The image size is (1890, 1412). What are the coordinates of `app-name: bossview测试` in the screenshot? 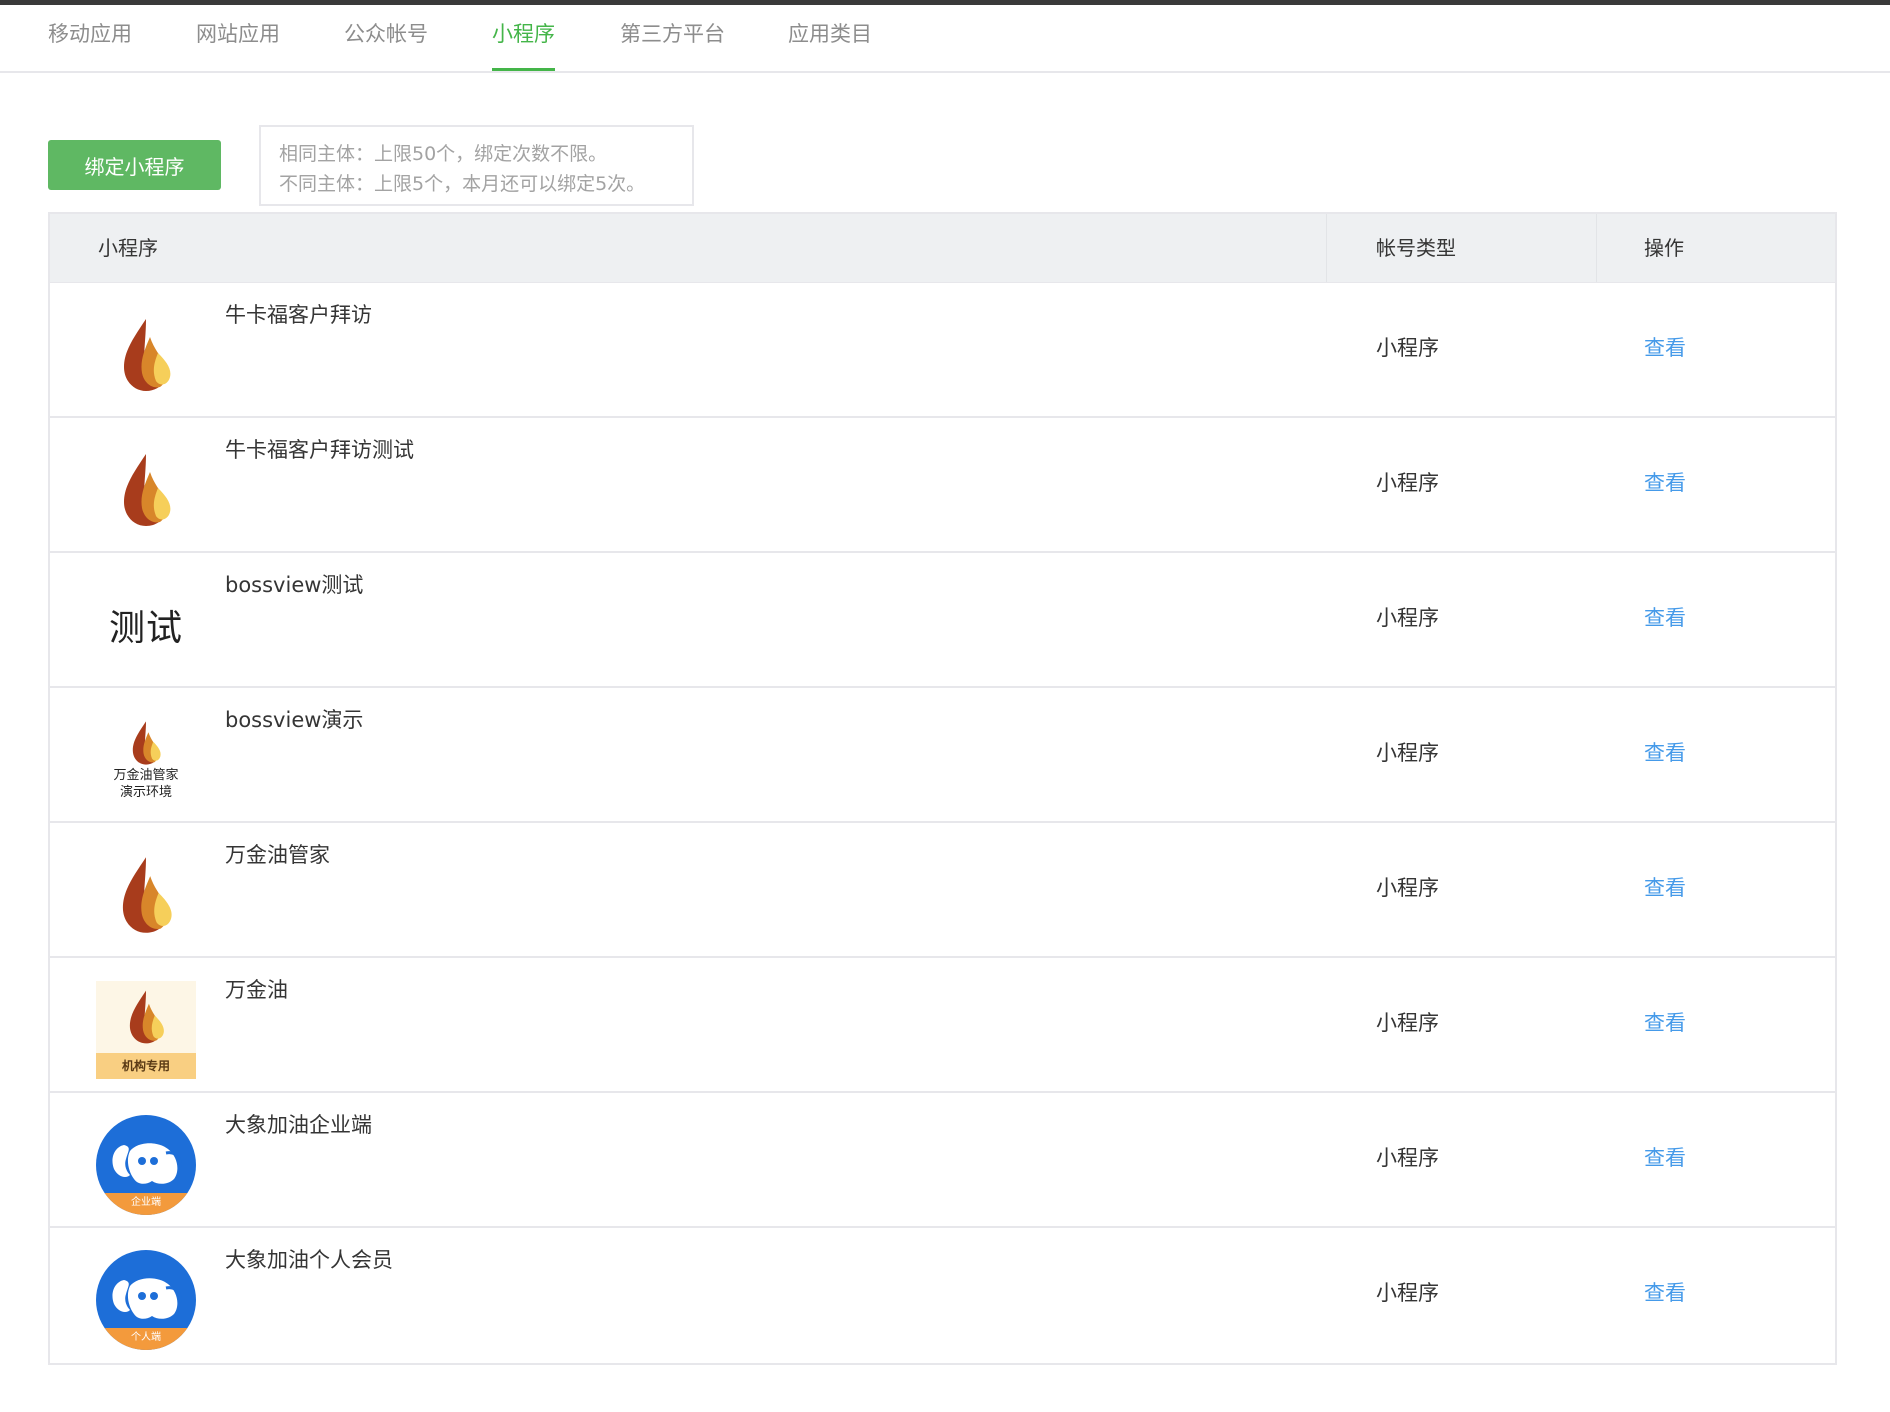 It's located at (294, 585).